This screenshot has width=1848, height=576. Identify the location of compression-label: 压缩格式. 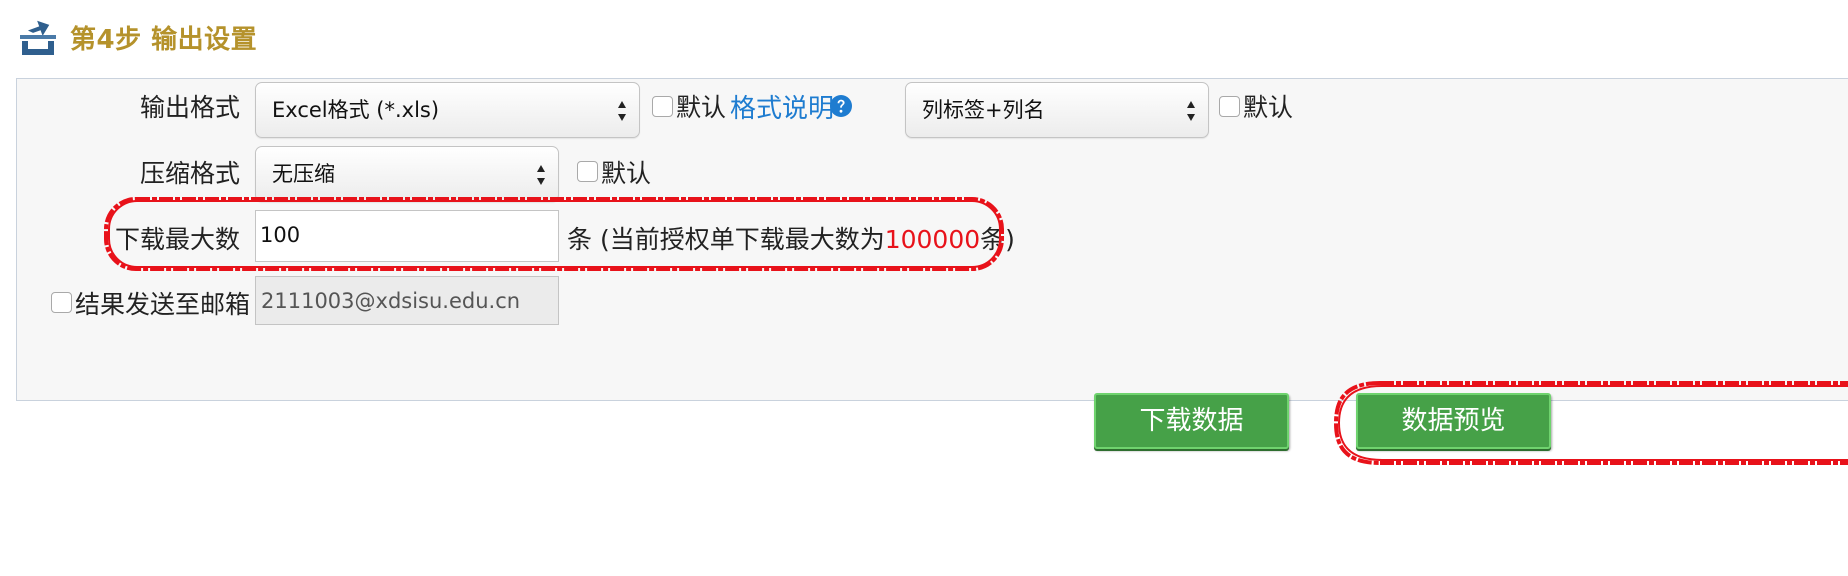
(190, 173).